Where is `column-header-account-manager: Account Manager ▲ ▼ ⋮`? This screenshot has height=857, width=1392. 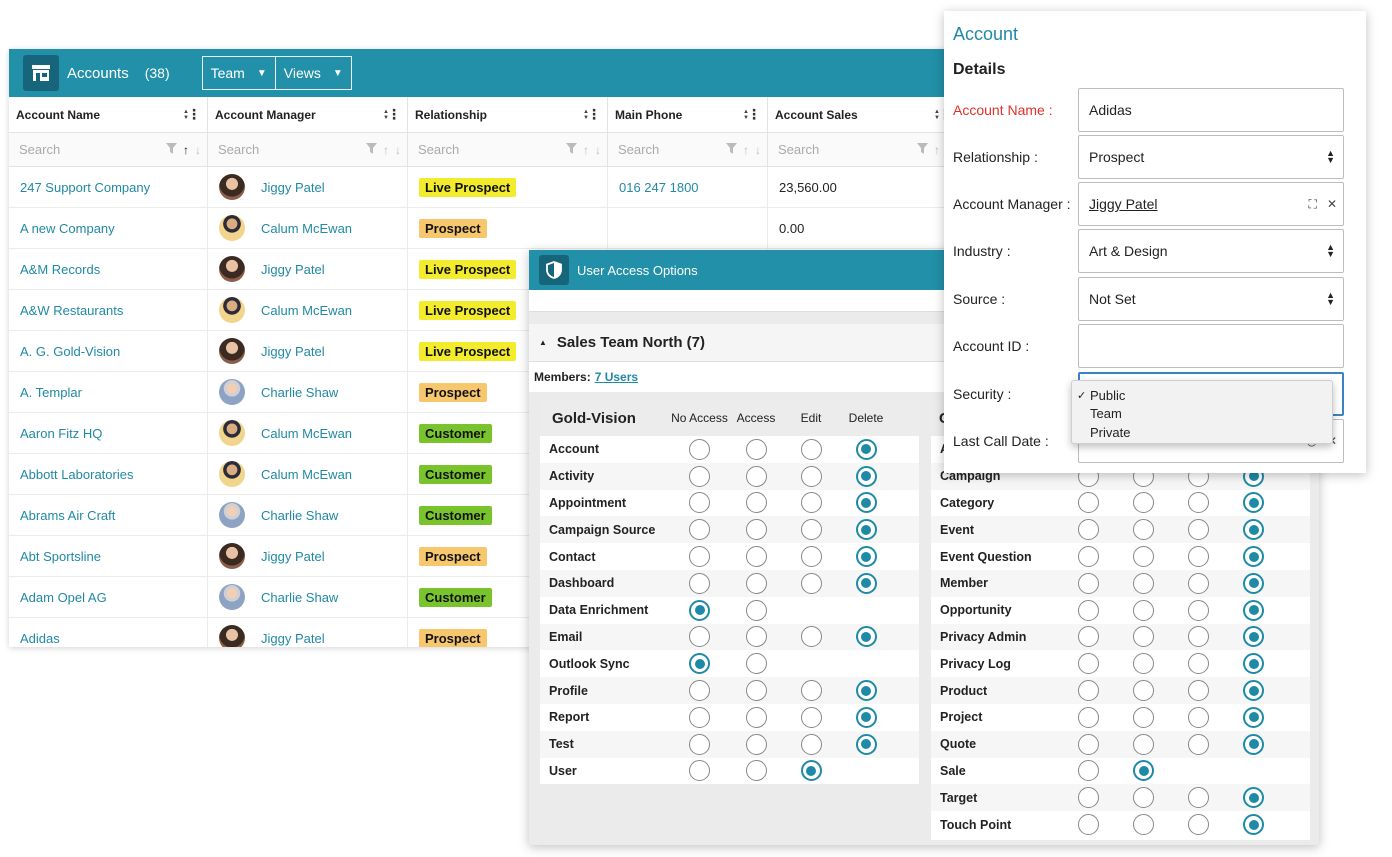 column-header-account-manager: Account Manager ▲ ▼ ⋮ is located at coordinates (308, 114).